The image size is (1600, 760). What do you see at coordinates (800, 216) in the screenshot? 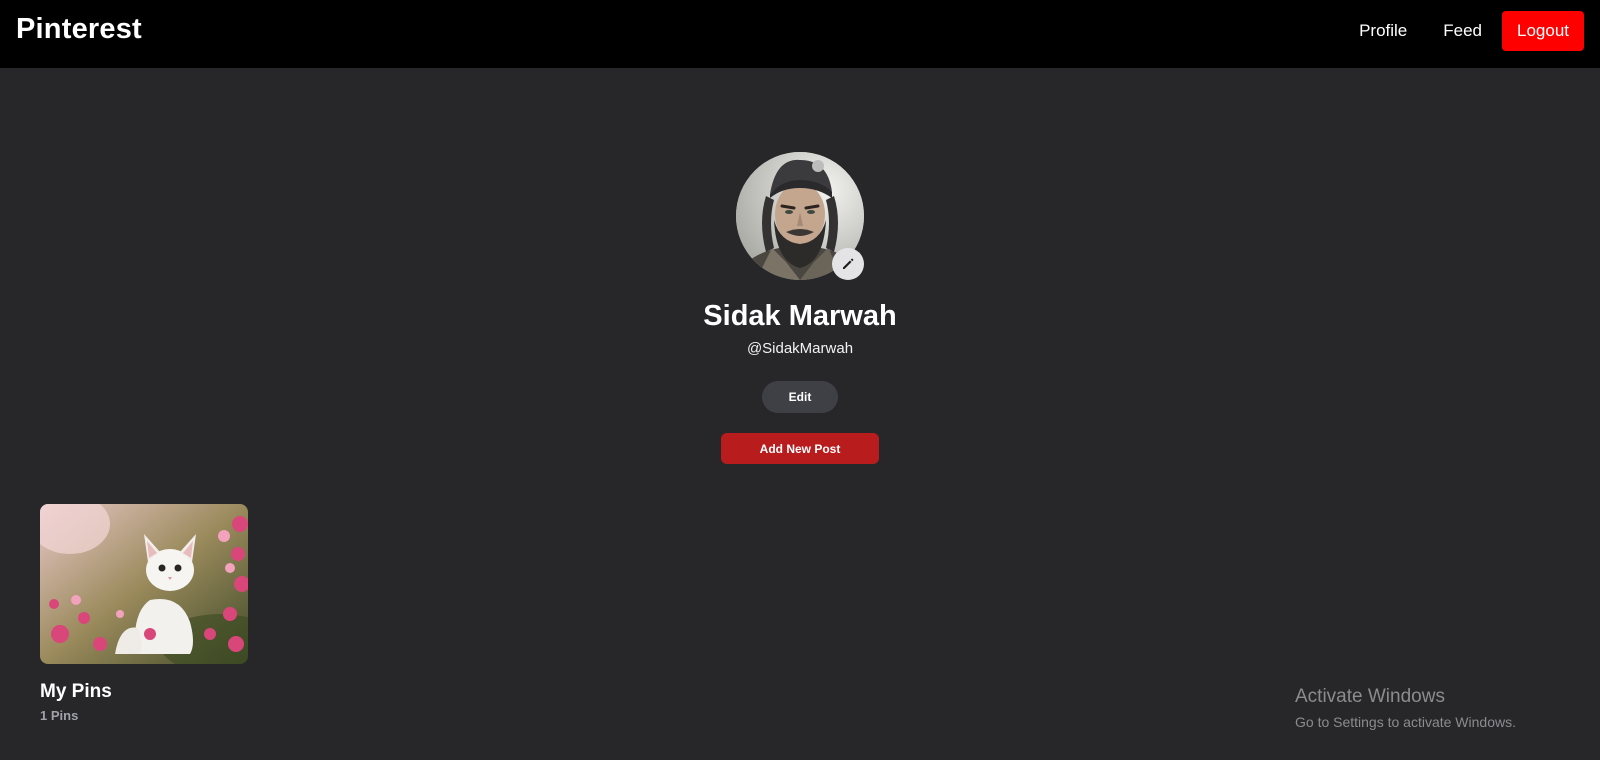
I see `avatar-container` at bounding box center [800, 216].